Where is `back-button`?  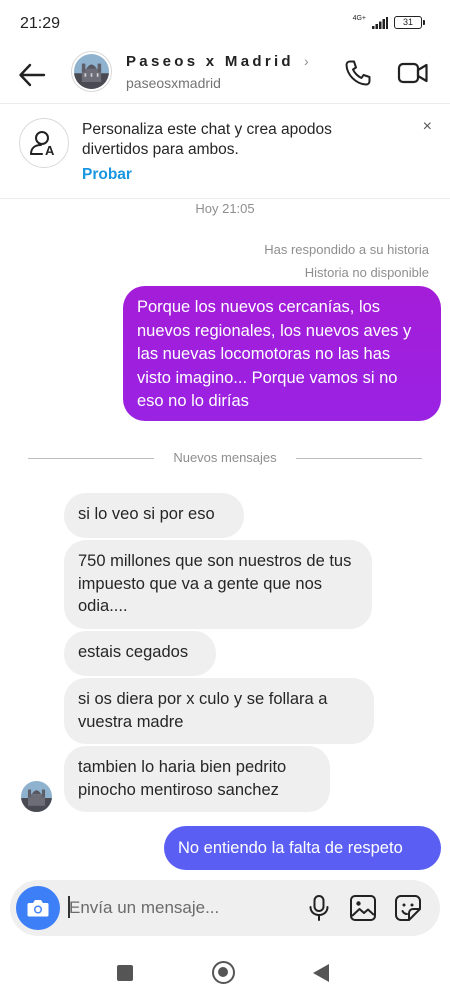 back-button is located at coordinates (321, 973).